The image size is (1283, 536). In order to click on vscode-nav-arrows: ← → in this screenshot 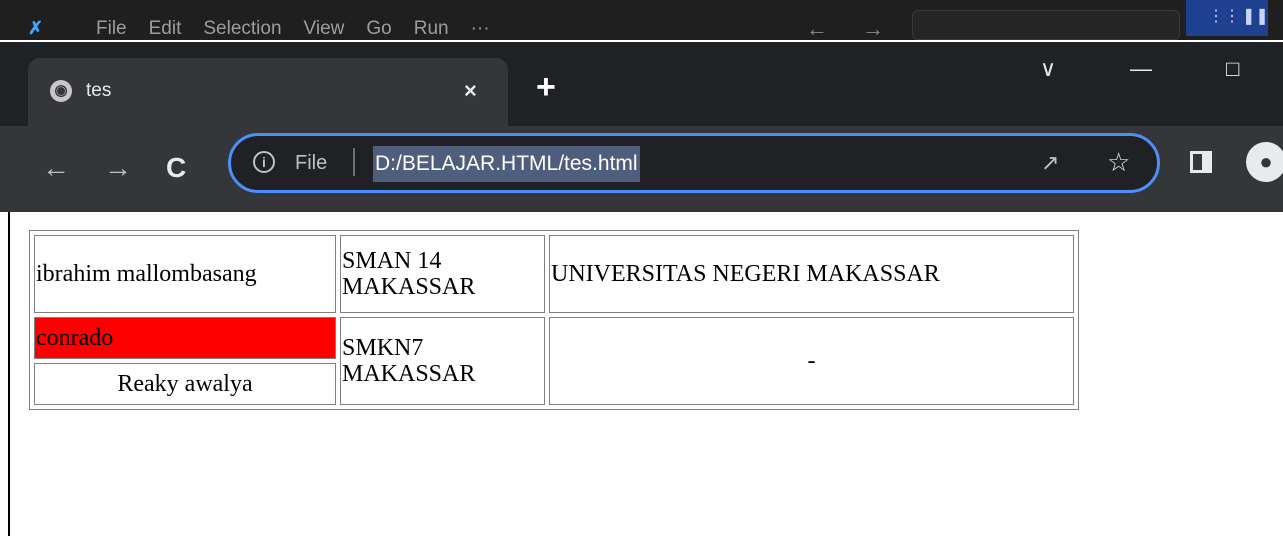, I will do `click(852, 29)`.